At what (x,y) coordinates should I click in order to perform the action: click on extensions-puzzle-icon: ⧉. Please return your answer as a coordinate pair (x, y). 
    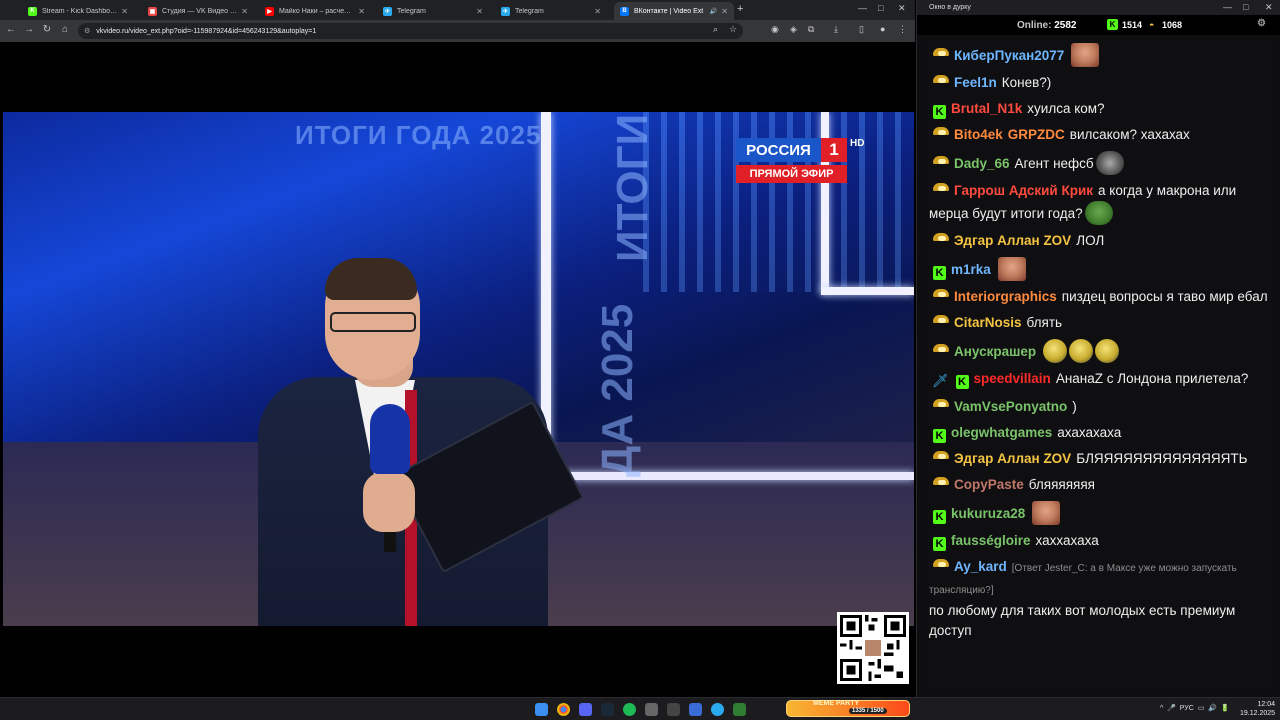
    Looking at the image, I should click on (811, 29).